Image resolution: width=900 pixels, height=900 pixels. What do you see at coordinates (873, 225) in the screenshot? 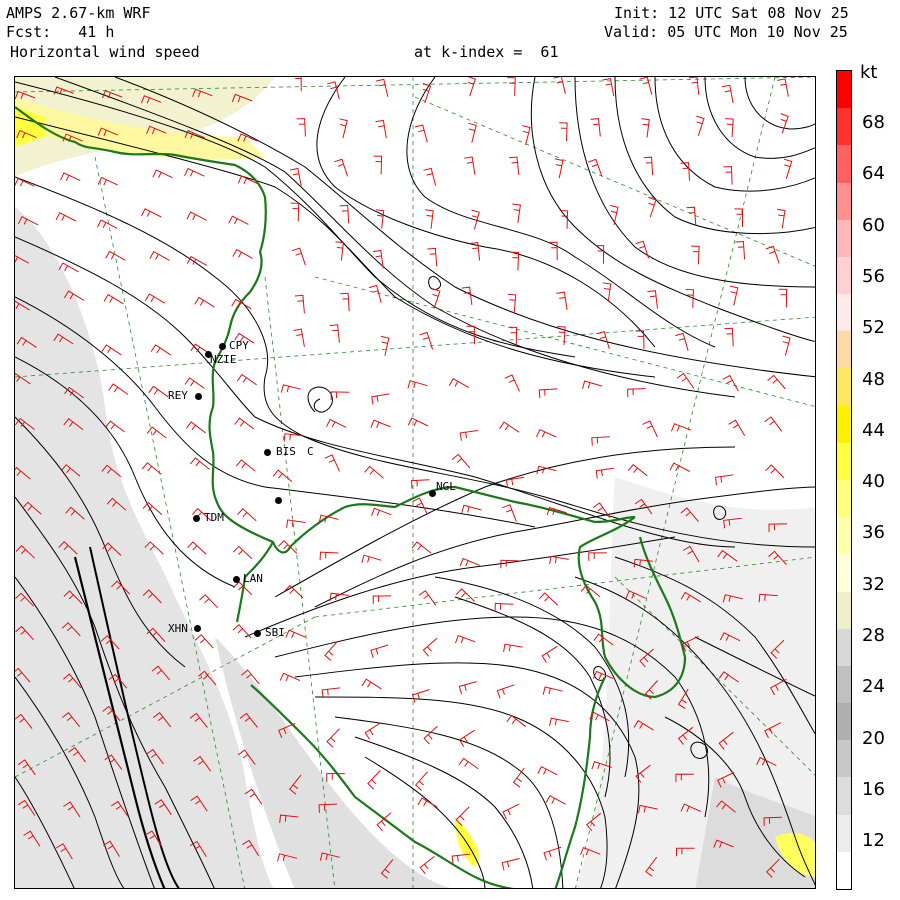
I see `colorbar-tick-label: 60` at bounding box center [873, 225].